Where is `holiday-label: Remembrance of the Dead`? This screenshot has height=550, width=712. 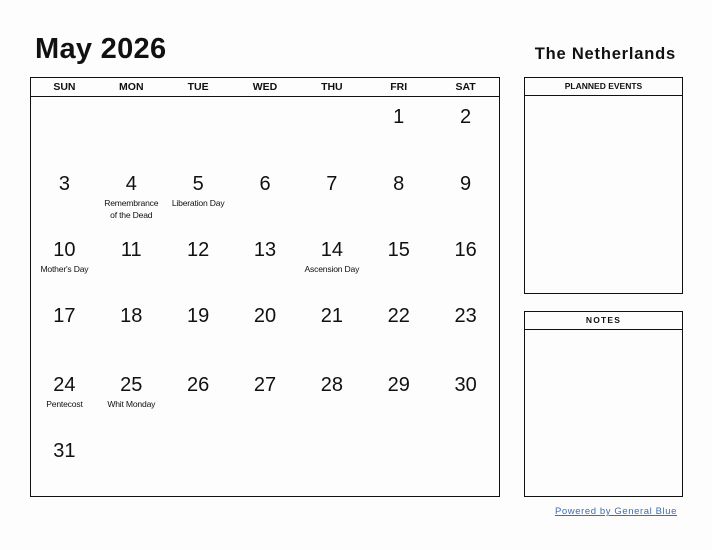 holiday-label: Remembrance of the Dead is located at coordinates (131, 209).